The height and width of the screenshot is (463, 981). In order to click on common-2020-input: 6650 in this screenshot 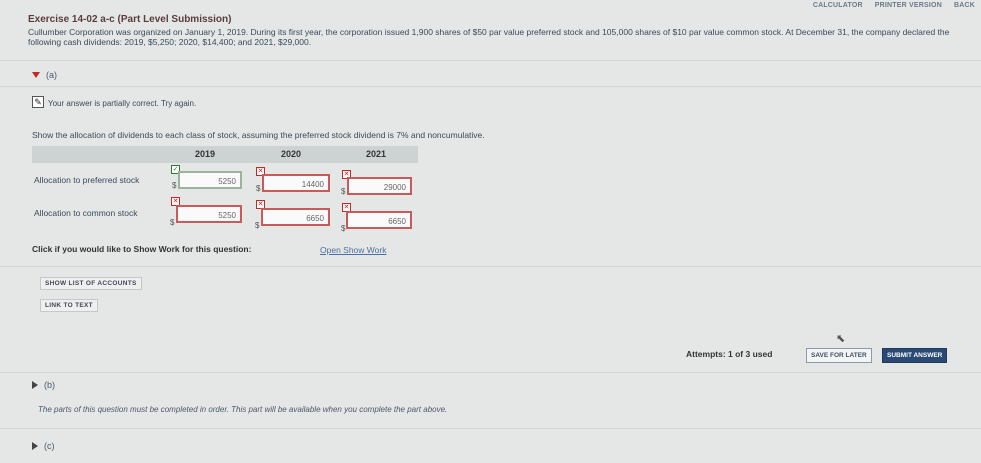, I will do `click(295, 217)`.